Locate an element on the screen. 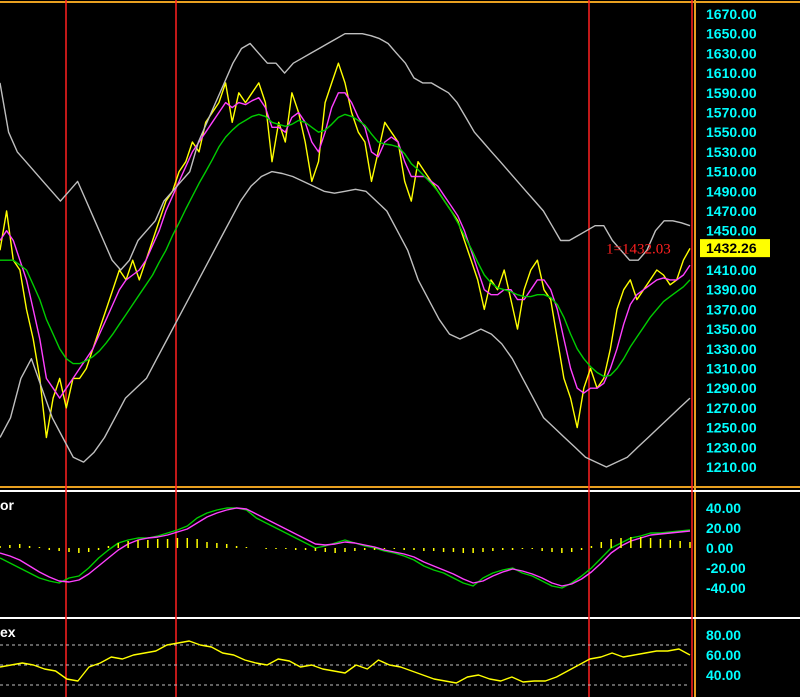  last-price-label: 1432.26 is located at coordinates (731, 248).